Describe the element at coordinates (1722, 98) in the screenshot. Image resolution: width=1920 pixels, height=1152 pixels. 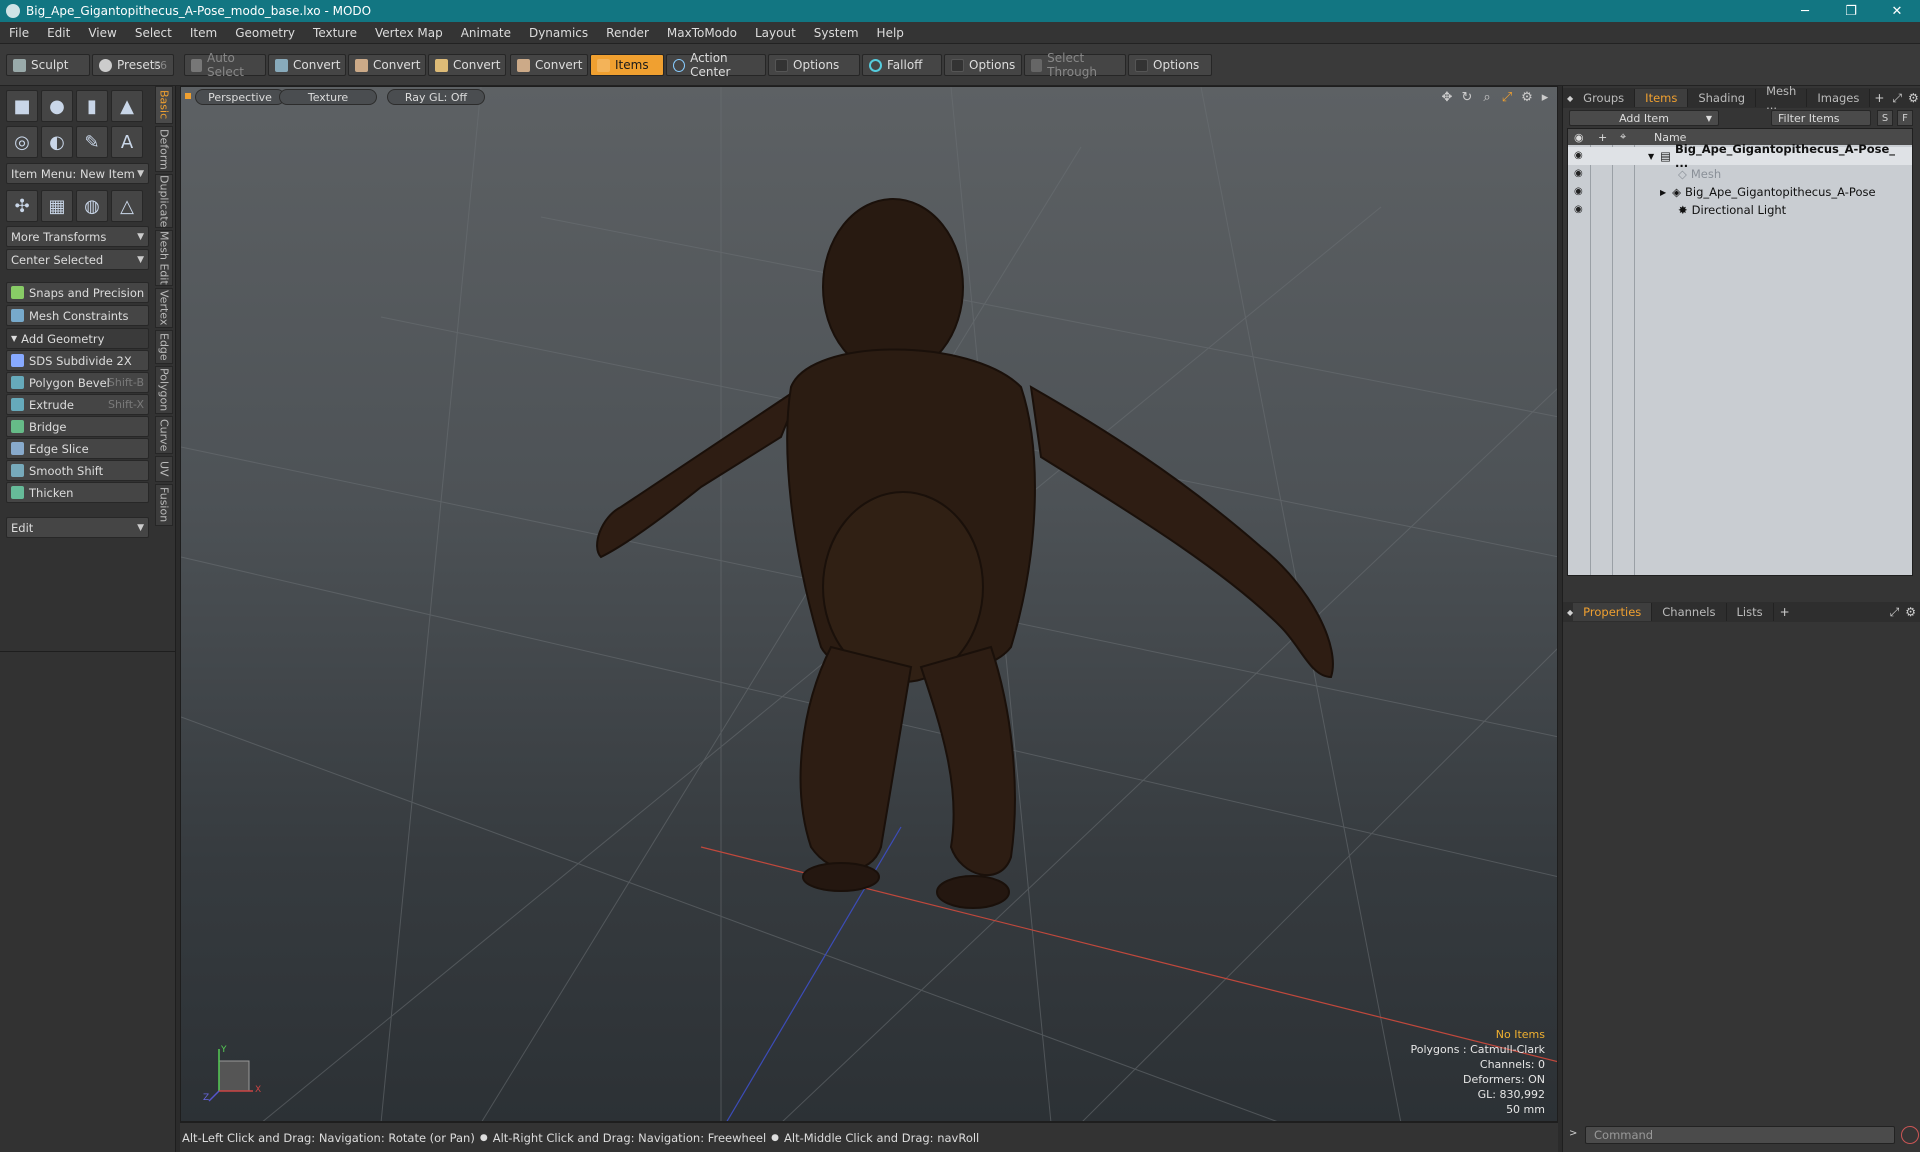
I see `tab-shading: Shading` at that location.